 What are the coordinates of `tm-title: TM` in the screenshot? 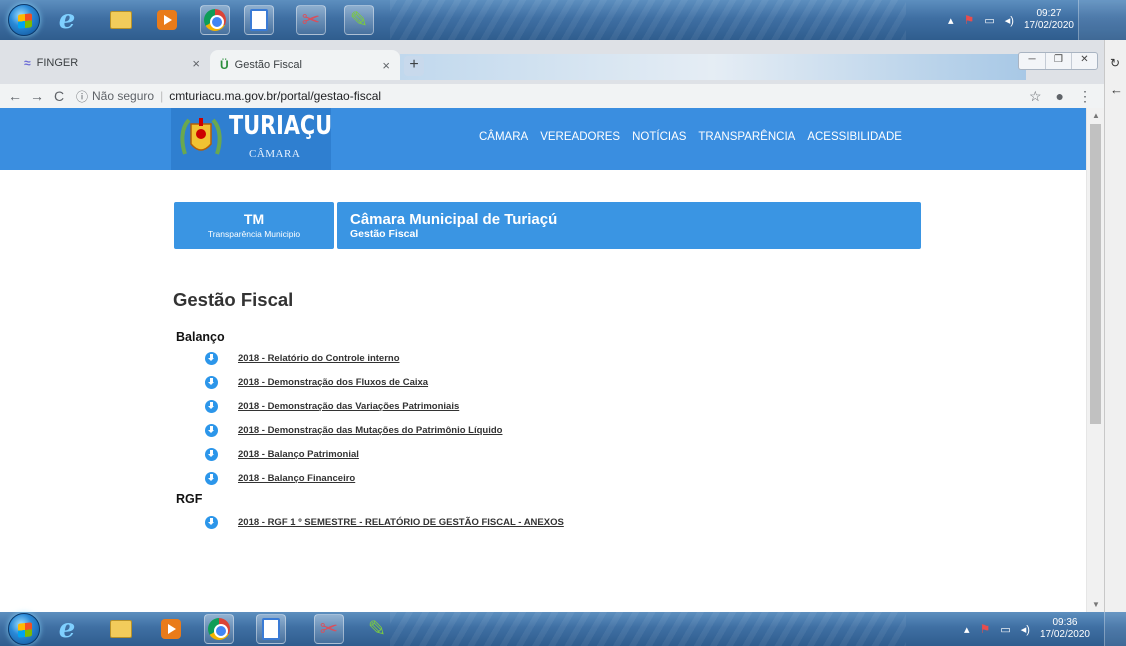 It's located at (254, 219).